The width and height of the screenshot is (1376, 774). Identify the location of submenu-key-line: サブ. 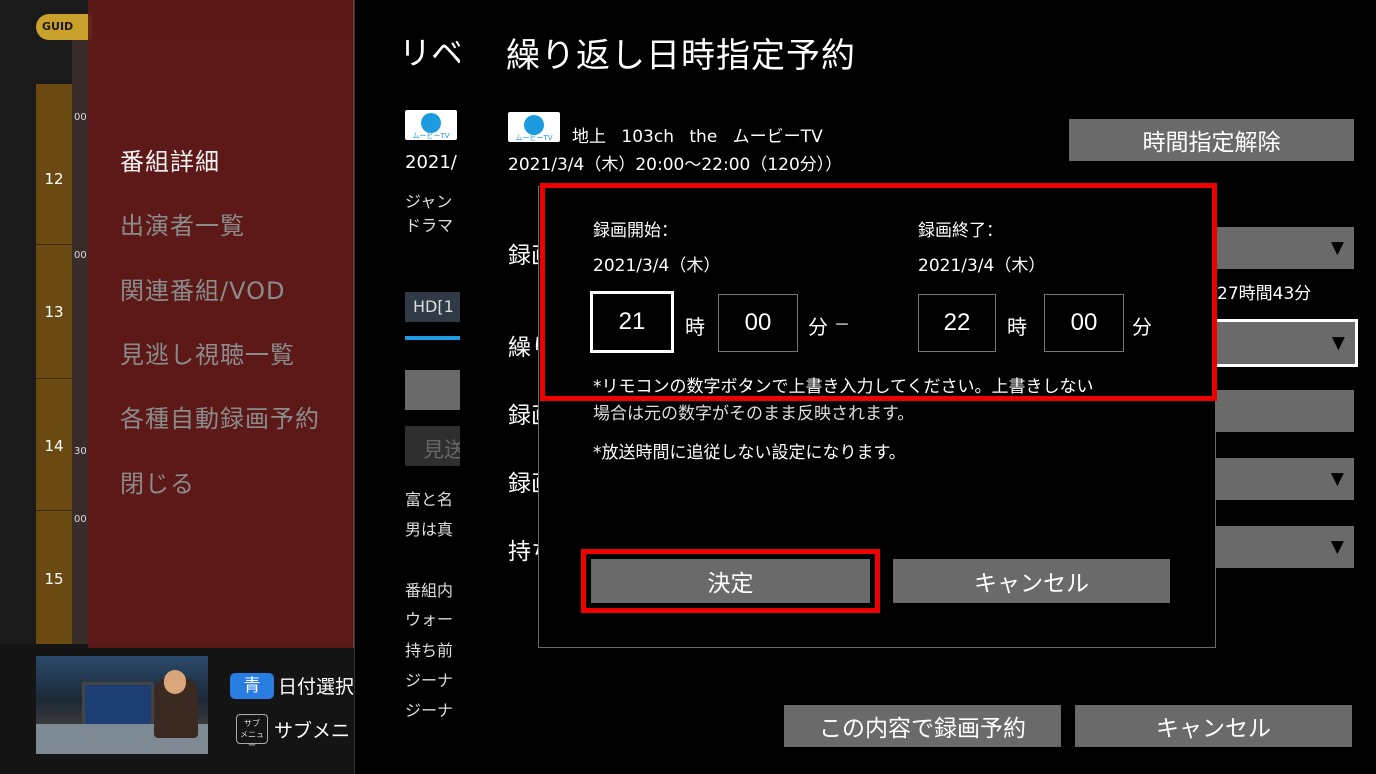
(252, 723).